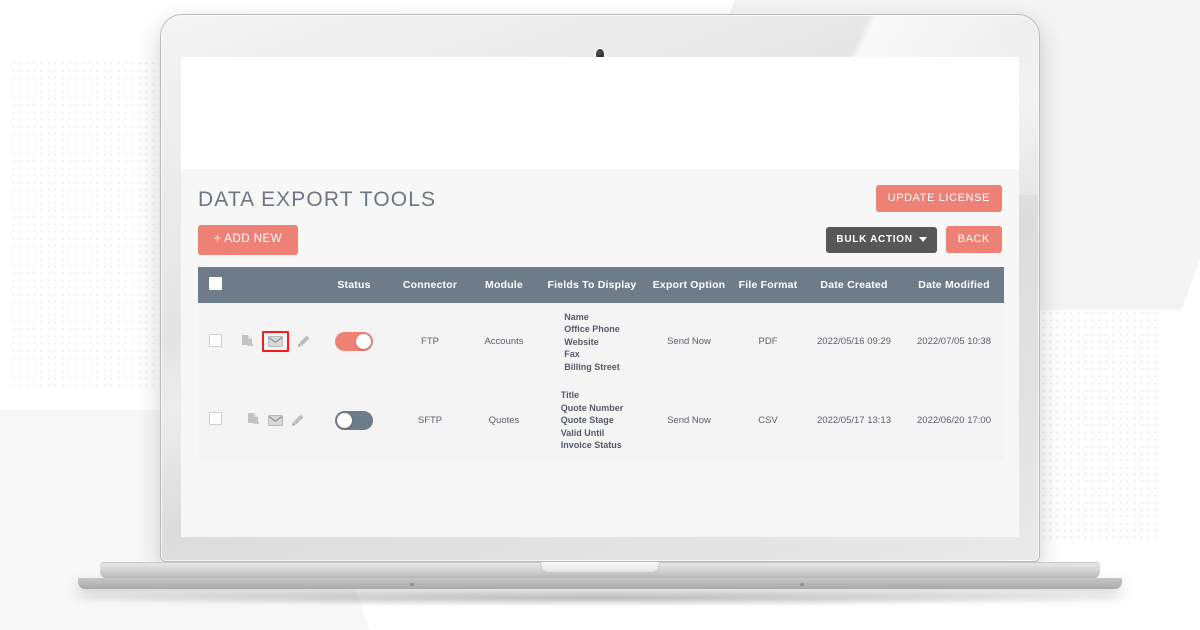 The width and height of the screenshot is (1200, 630). I want to click on field-item: Office Phone, so click(592, 329).